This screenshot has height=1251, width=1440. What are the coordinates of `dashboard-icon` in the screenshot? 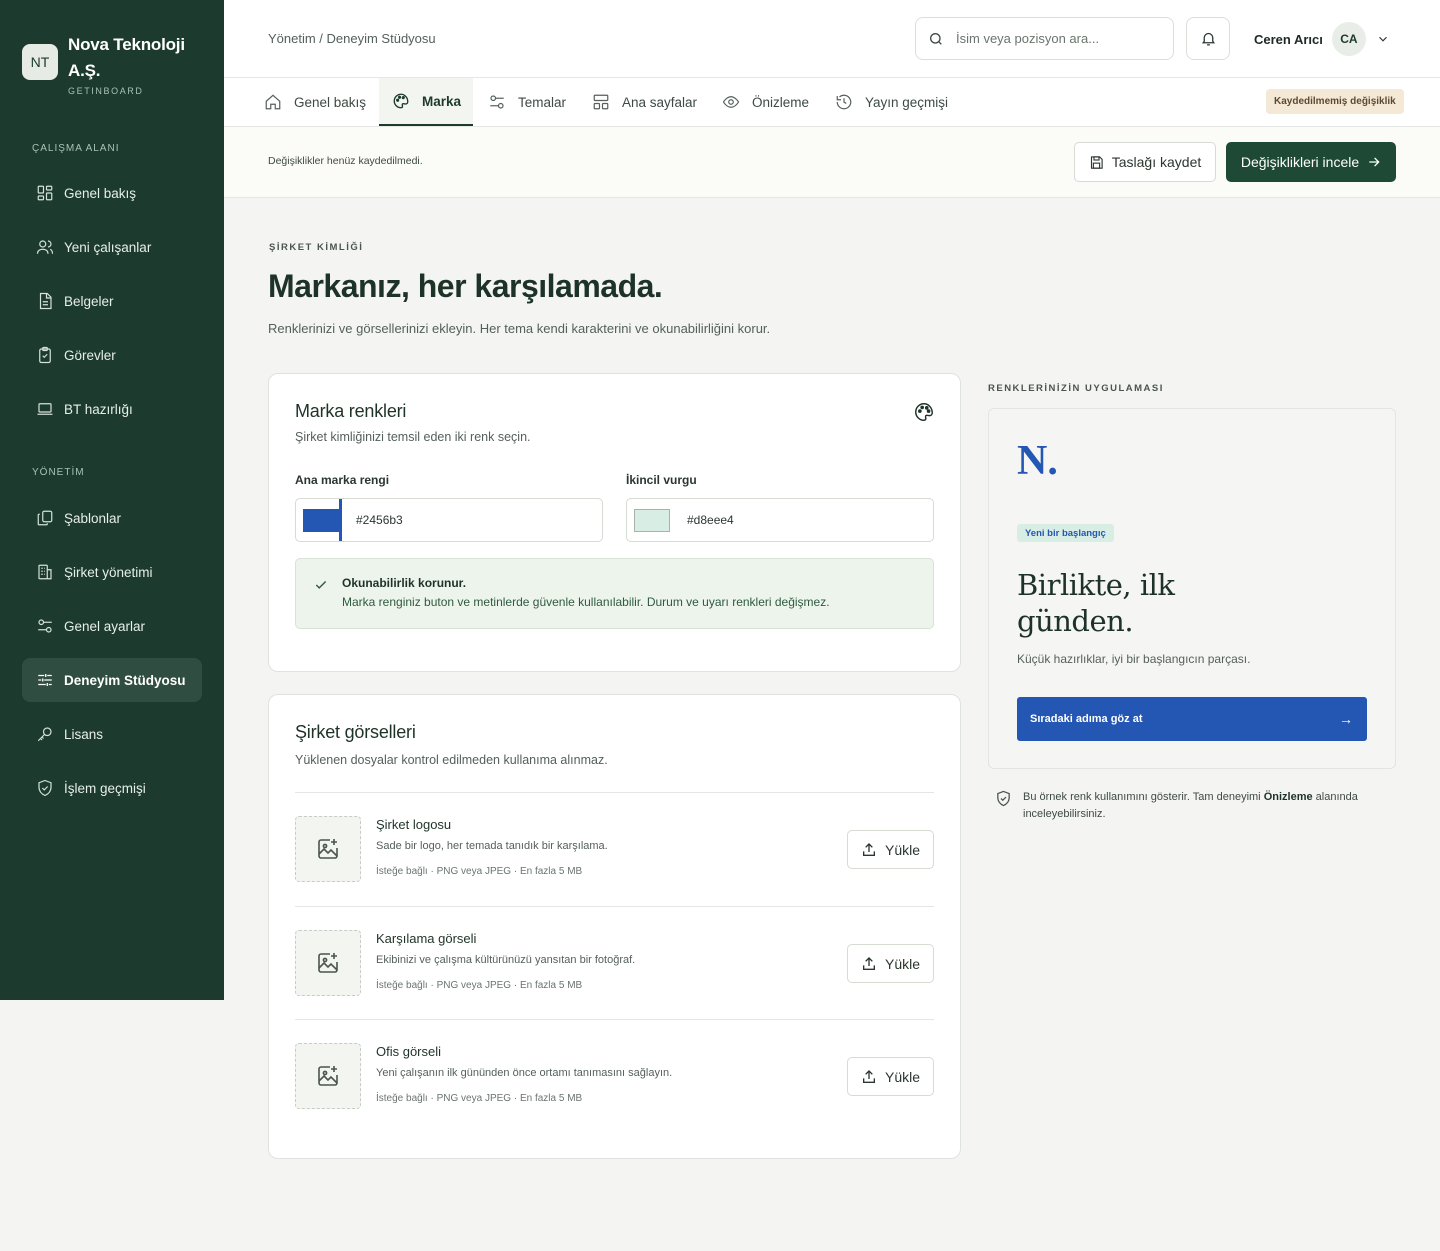 It's located at (45, 193).